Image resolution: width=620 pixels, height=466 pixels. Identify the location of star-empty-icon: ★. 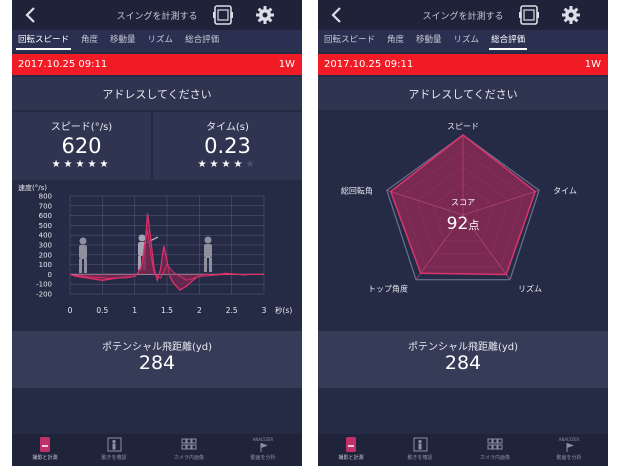
(251, 164).